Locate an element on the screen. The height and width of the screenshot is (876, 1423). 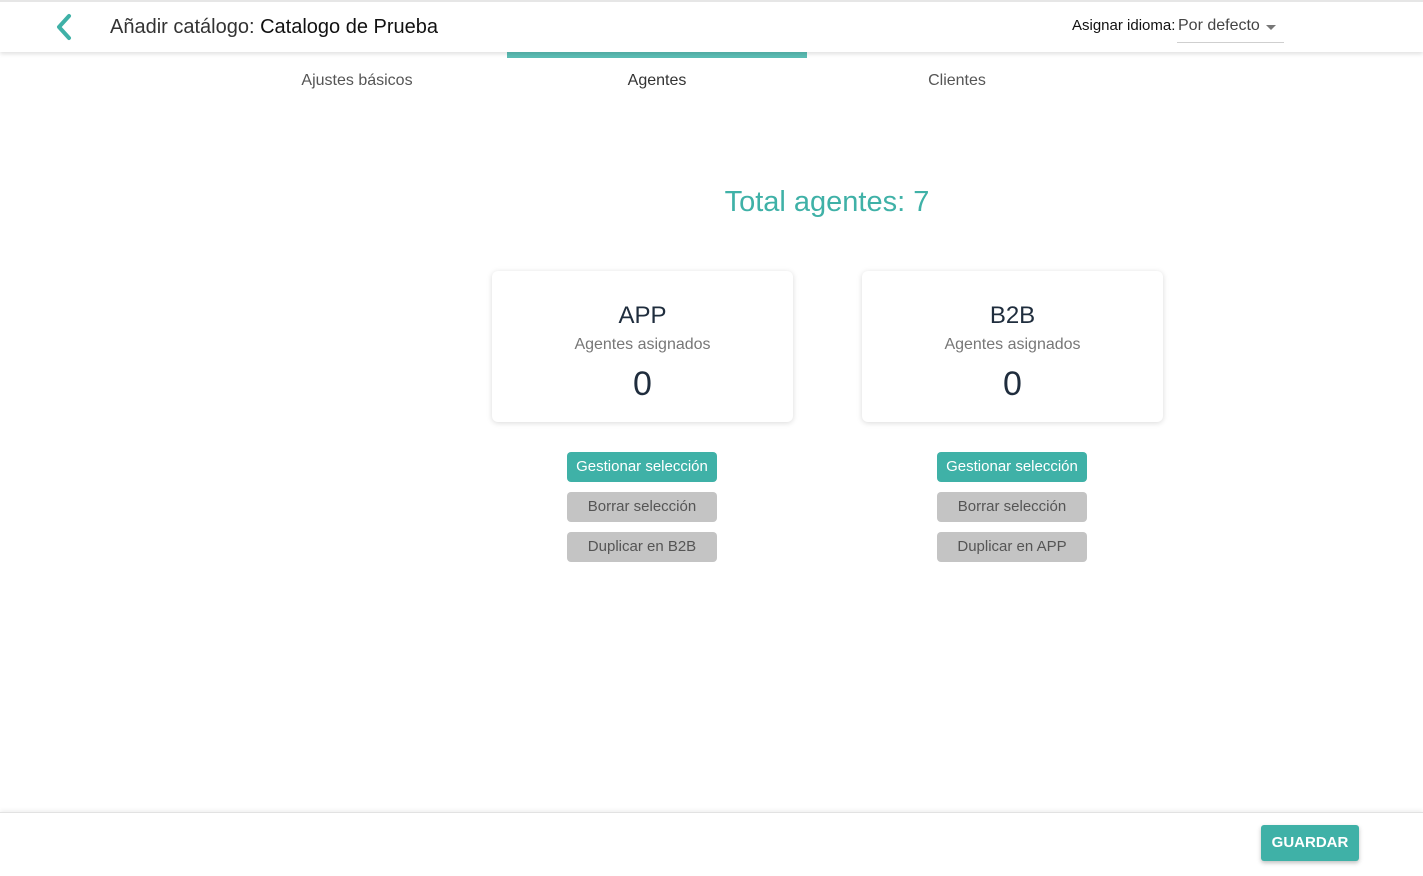
language-label-wrap: Asignar idioma: is located at coordinates (1123, 25).